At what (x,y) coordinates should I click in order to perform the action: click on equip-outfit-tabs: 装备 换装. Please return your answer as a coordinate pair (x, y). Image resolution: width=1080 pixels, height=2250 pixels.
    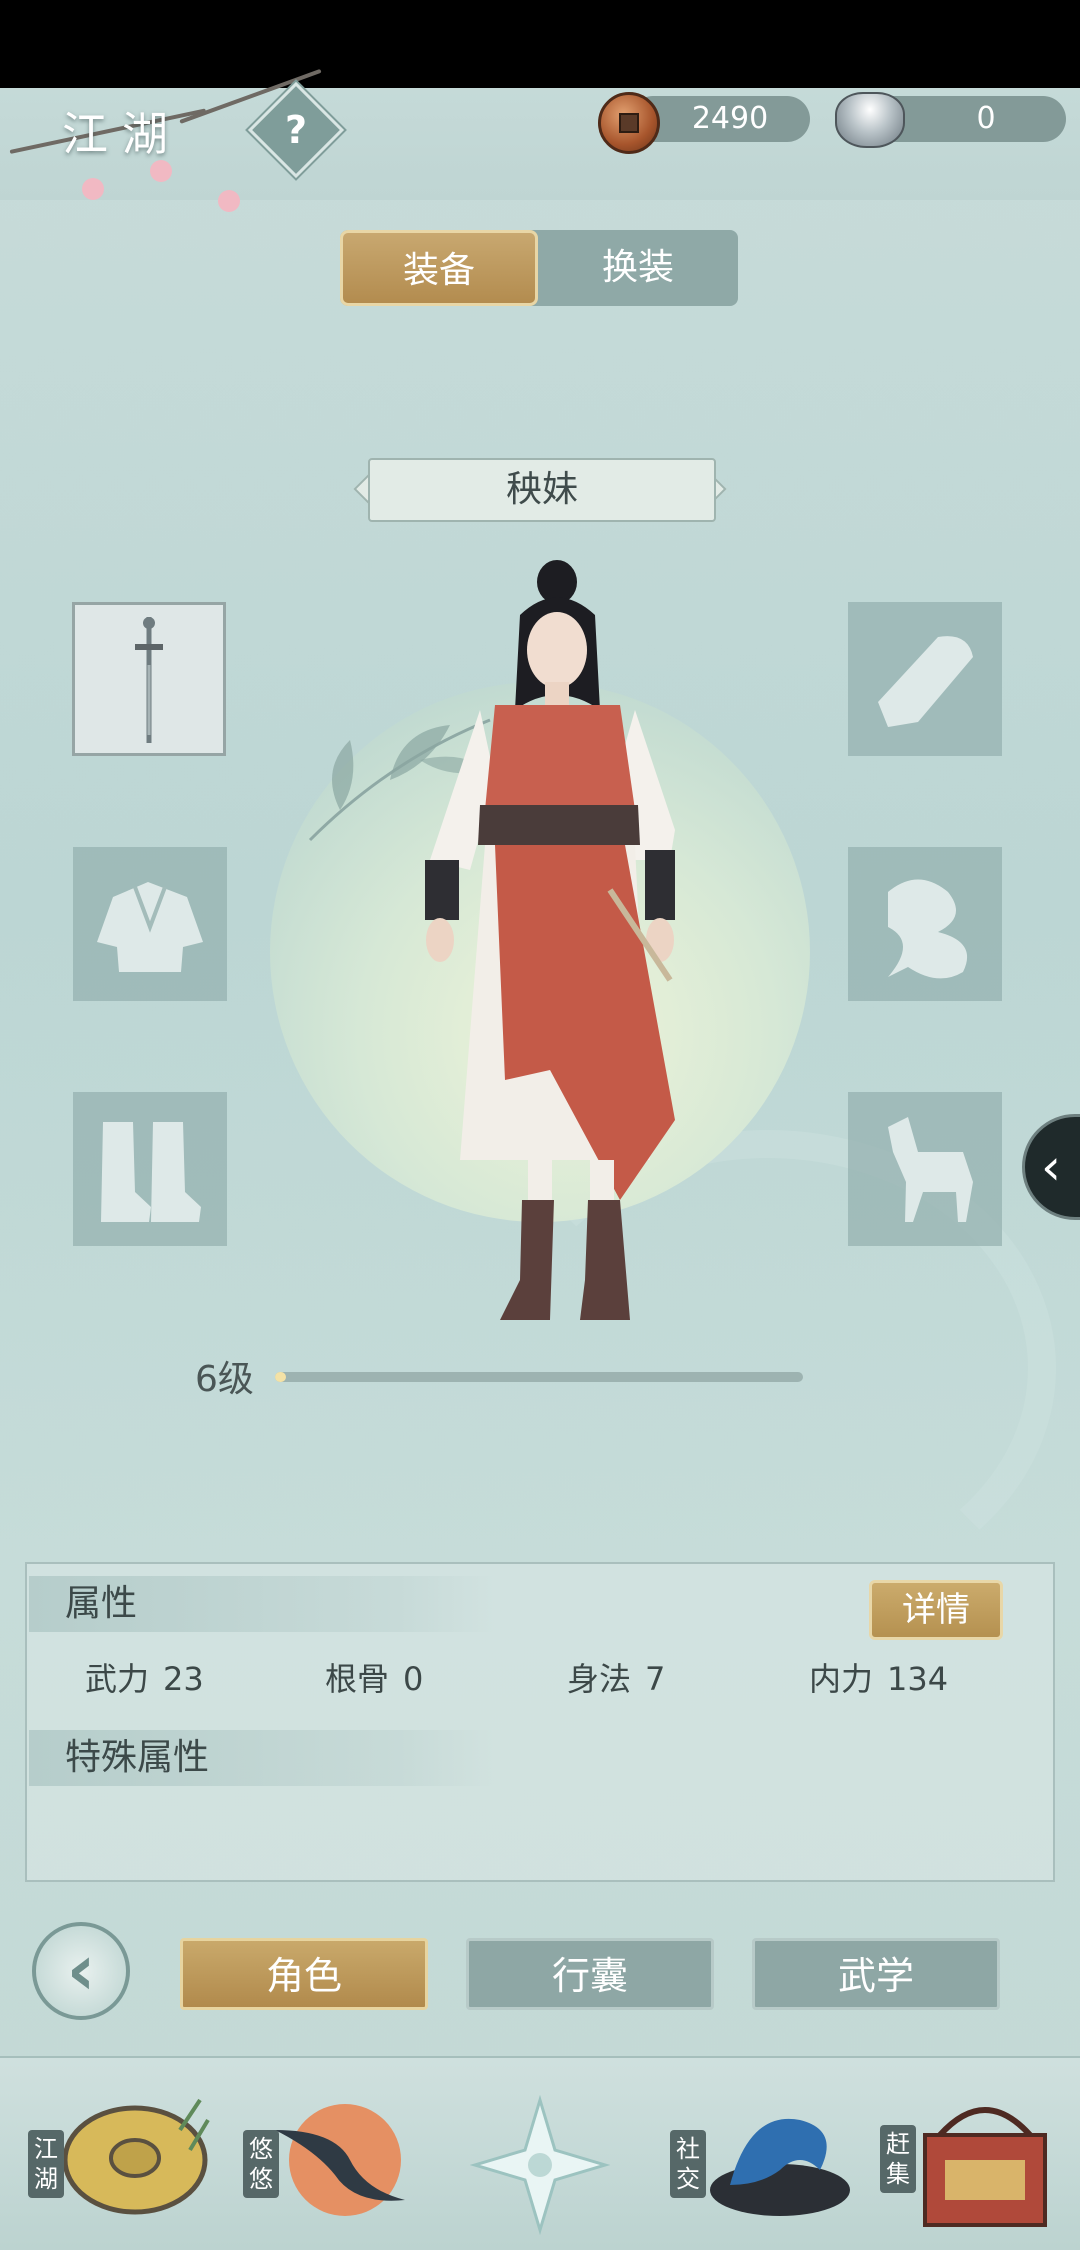
    Looking at the image, I should click on (539, 268).